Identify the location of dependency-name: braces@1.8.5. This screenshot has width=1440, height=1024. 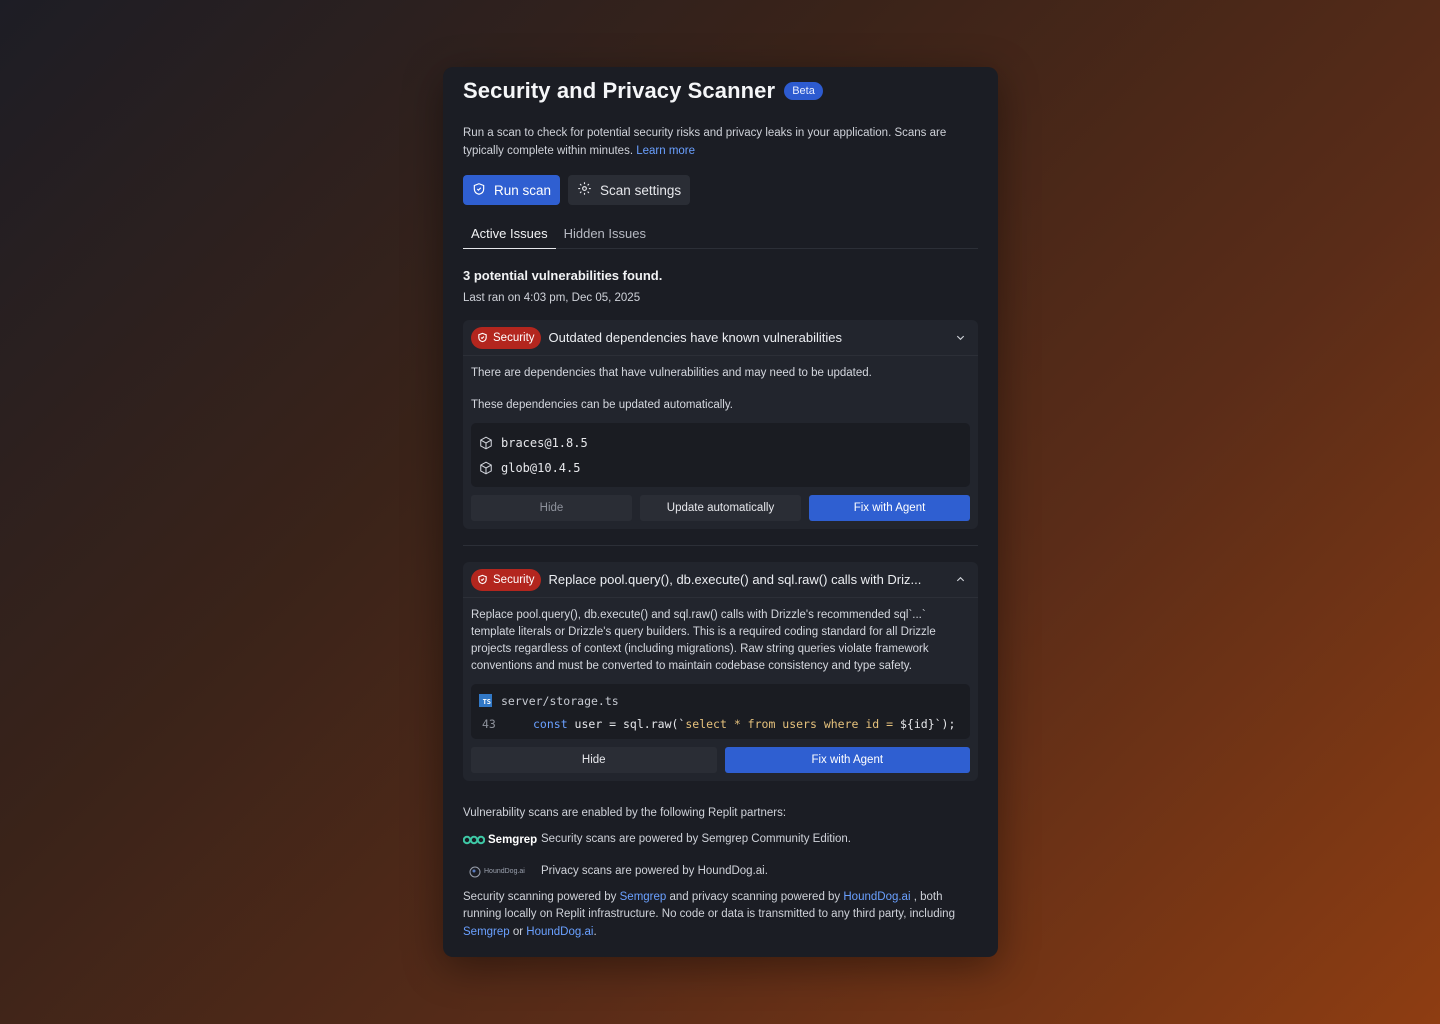
(544, 442).